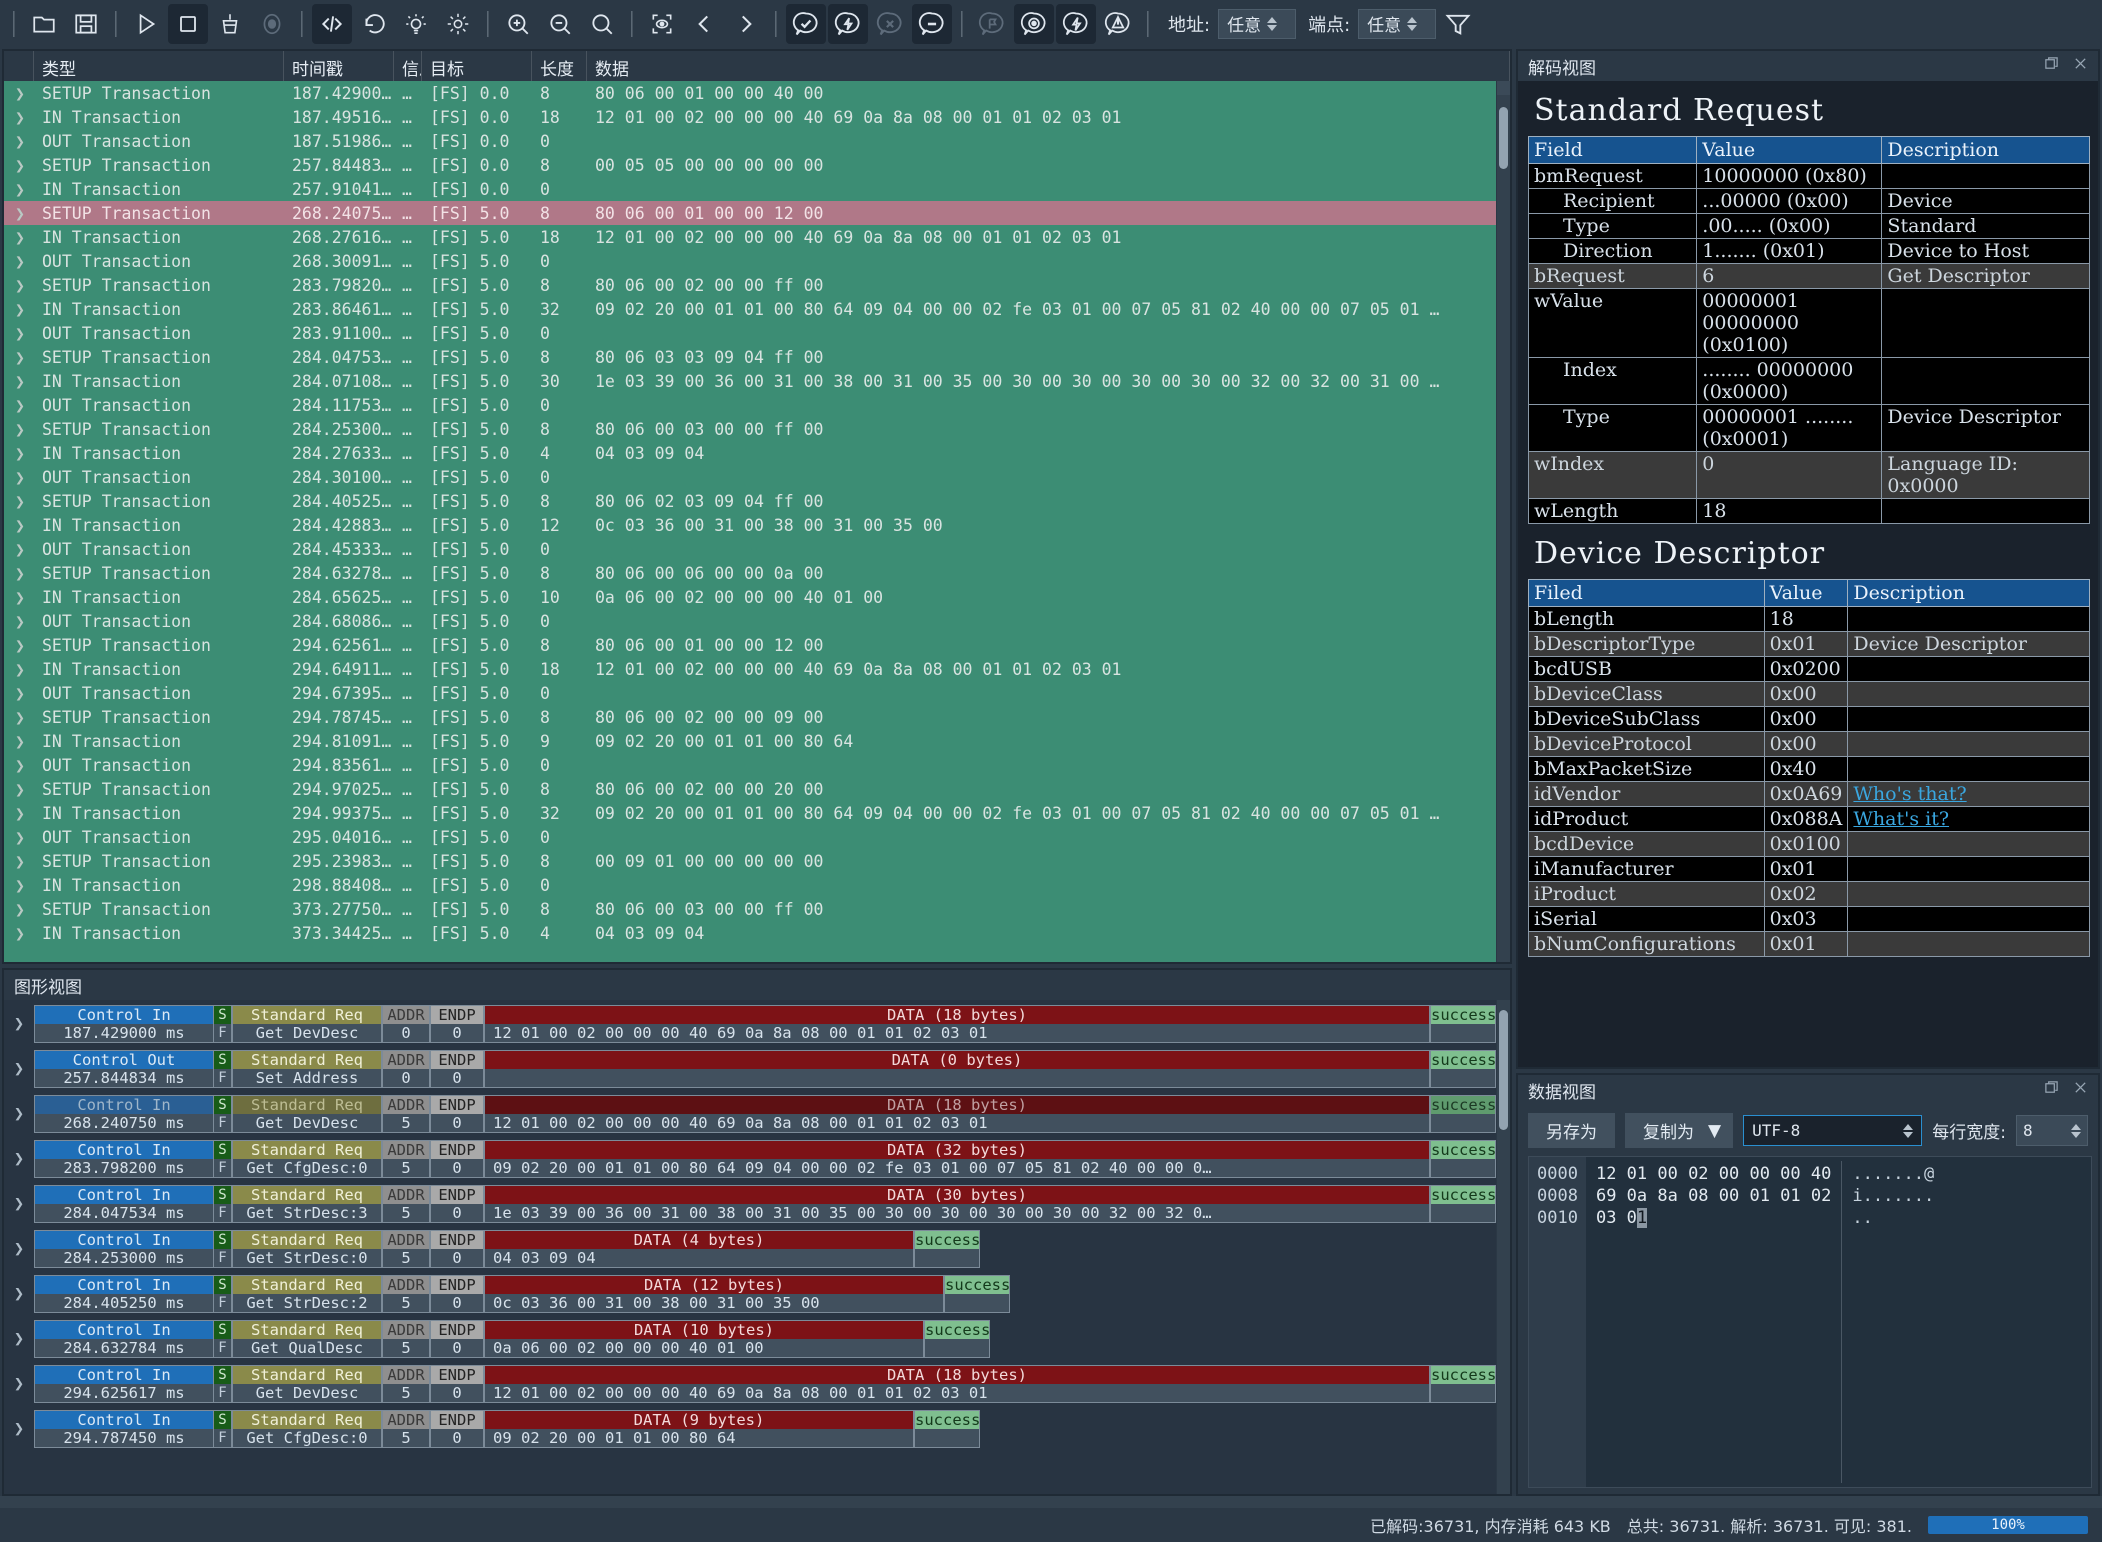 The width and height of the screenshot is (2102, 1542). I want to click on filter-flag-icon, so click(992, 24).